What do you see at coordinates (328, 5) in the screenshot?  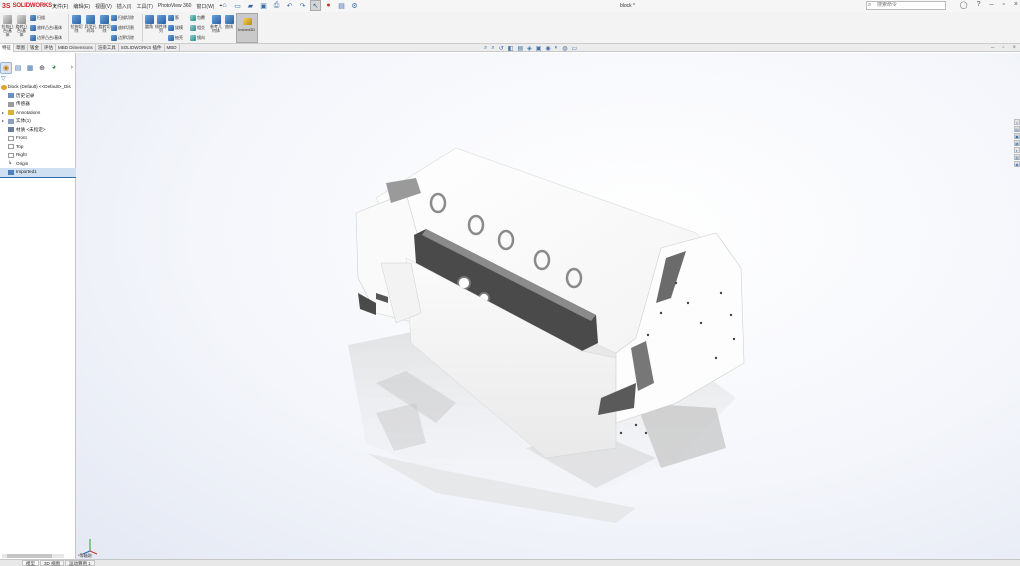 I see `rebuild-icon: ●` at bounding box center [328, 5].